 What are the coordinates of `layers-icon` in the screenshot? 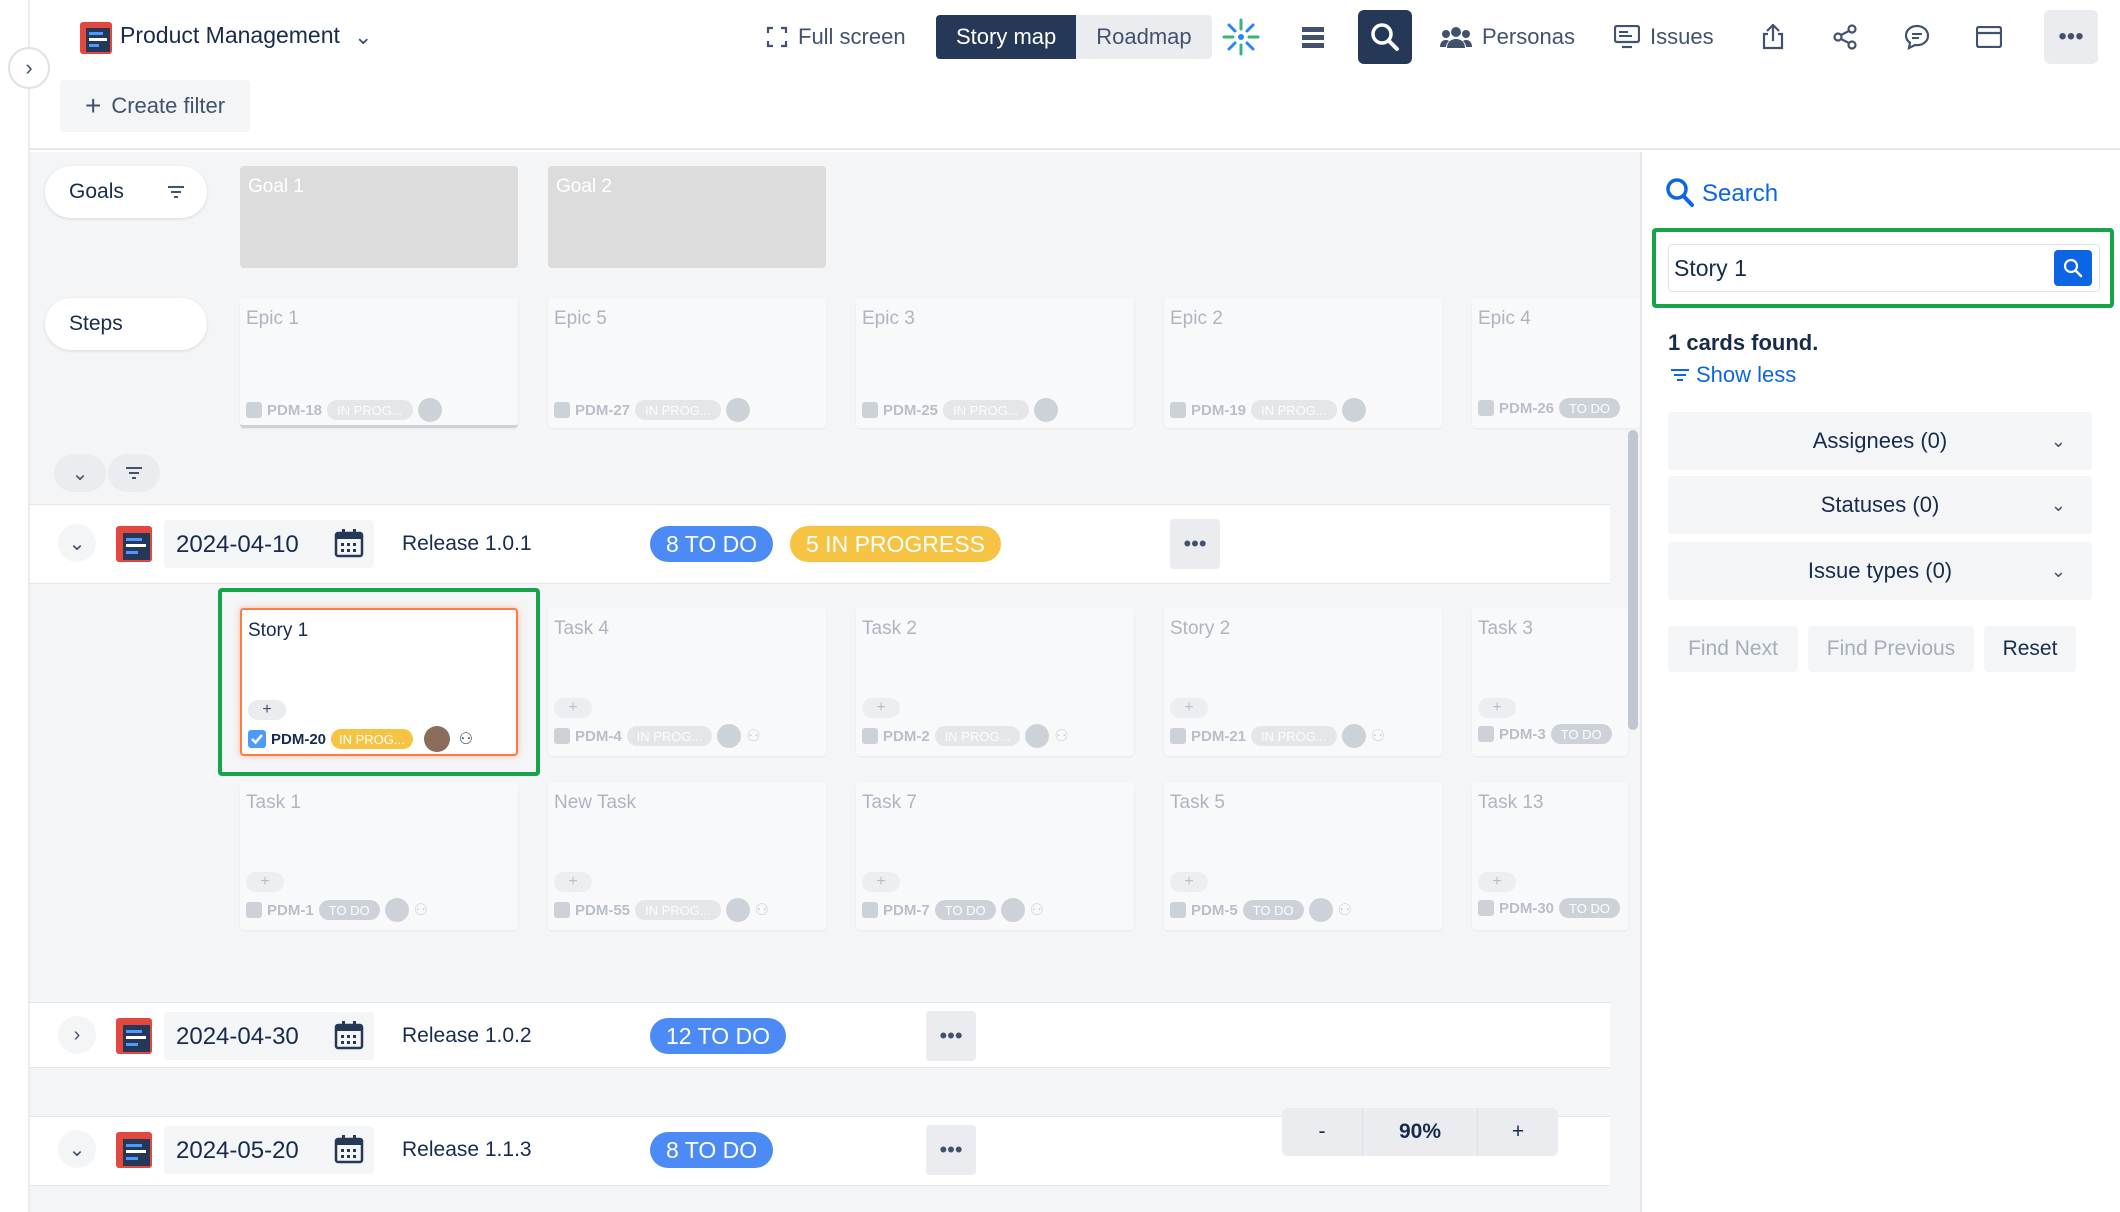 It's located at (1313, 37).